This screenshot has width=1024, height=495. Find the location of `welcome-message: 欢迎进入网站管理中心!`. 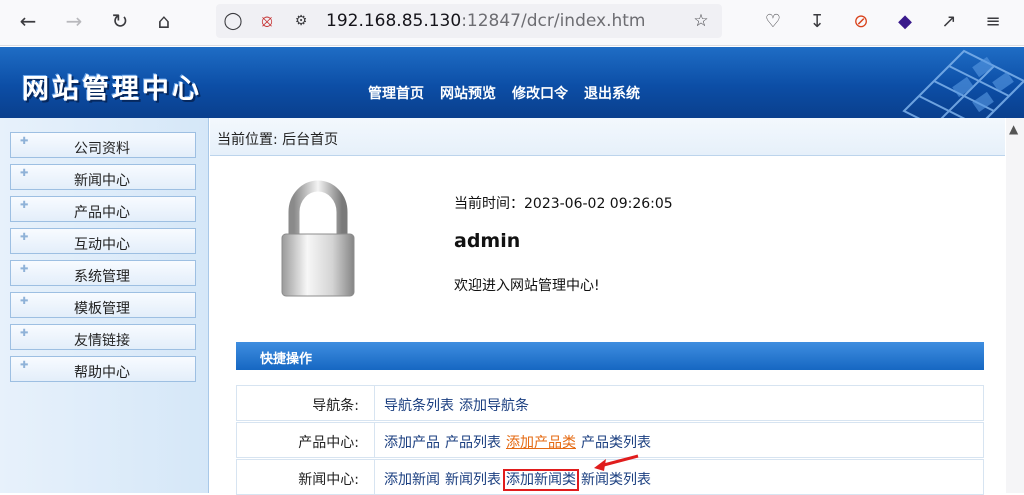

welcome-message: 欢迎进入网站管理中心! is located at coordinates (527, 286).